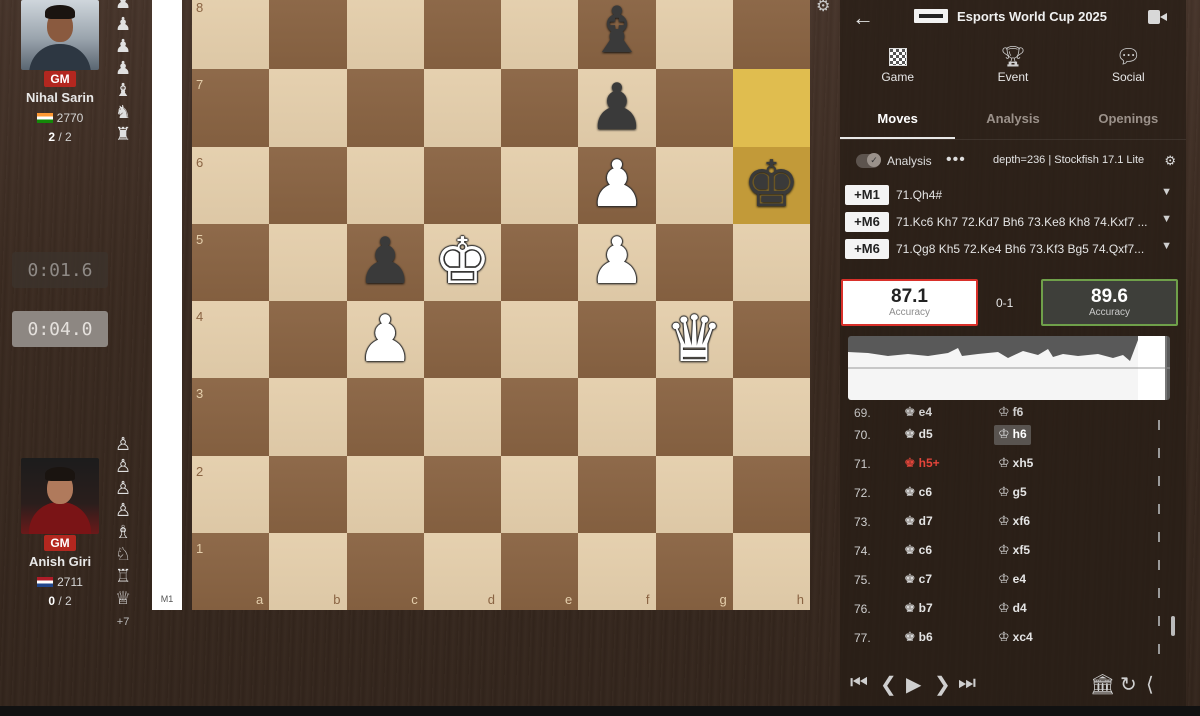  I want to click on square-h6: ♚, so click(771, 185).